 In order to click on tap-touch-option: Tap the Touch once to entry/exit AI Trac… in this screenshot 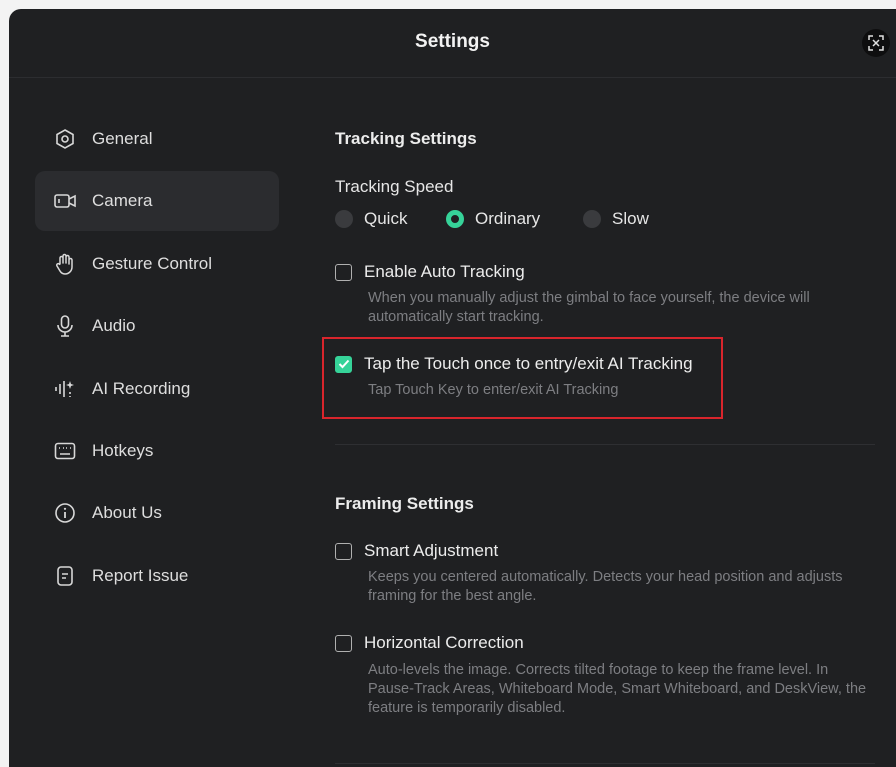, I will do `click(514, 364)`.